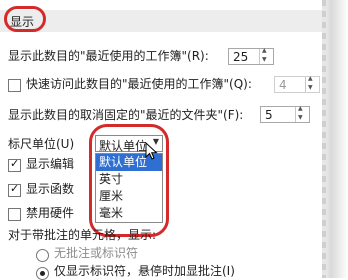 This screenshot has height=280, width=348. What do you see at coordinates (269, 115) in the screenshot?
I see `unpinned-folders-value: 5` at bounding box center [269, 115].